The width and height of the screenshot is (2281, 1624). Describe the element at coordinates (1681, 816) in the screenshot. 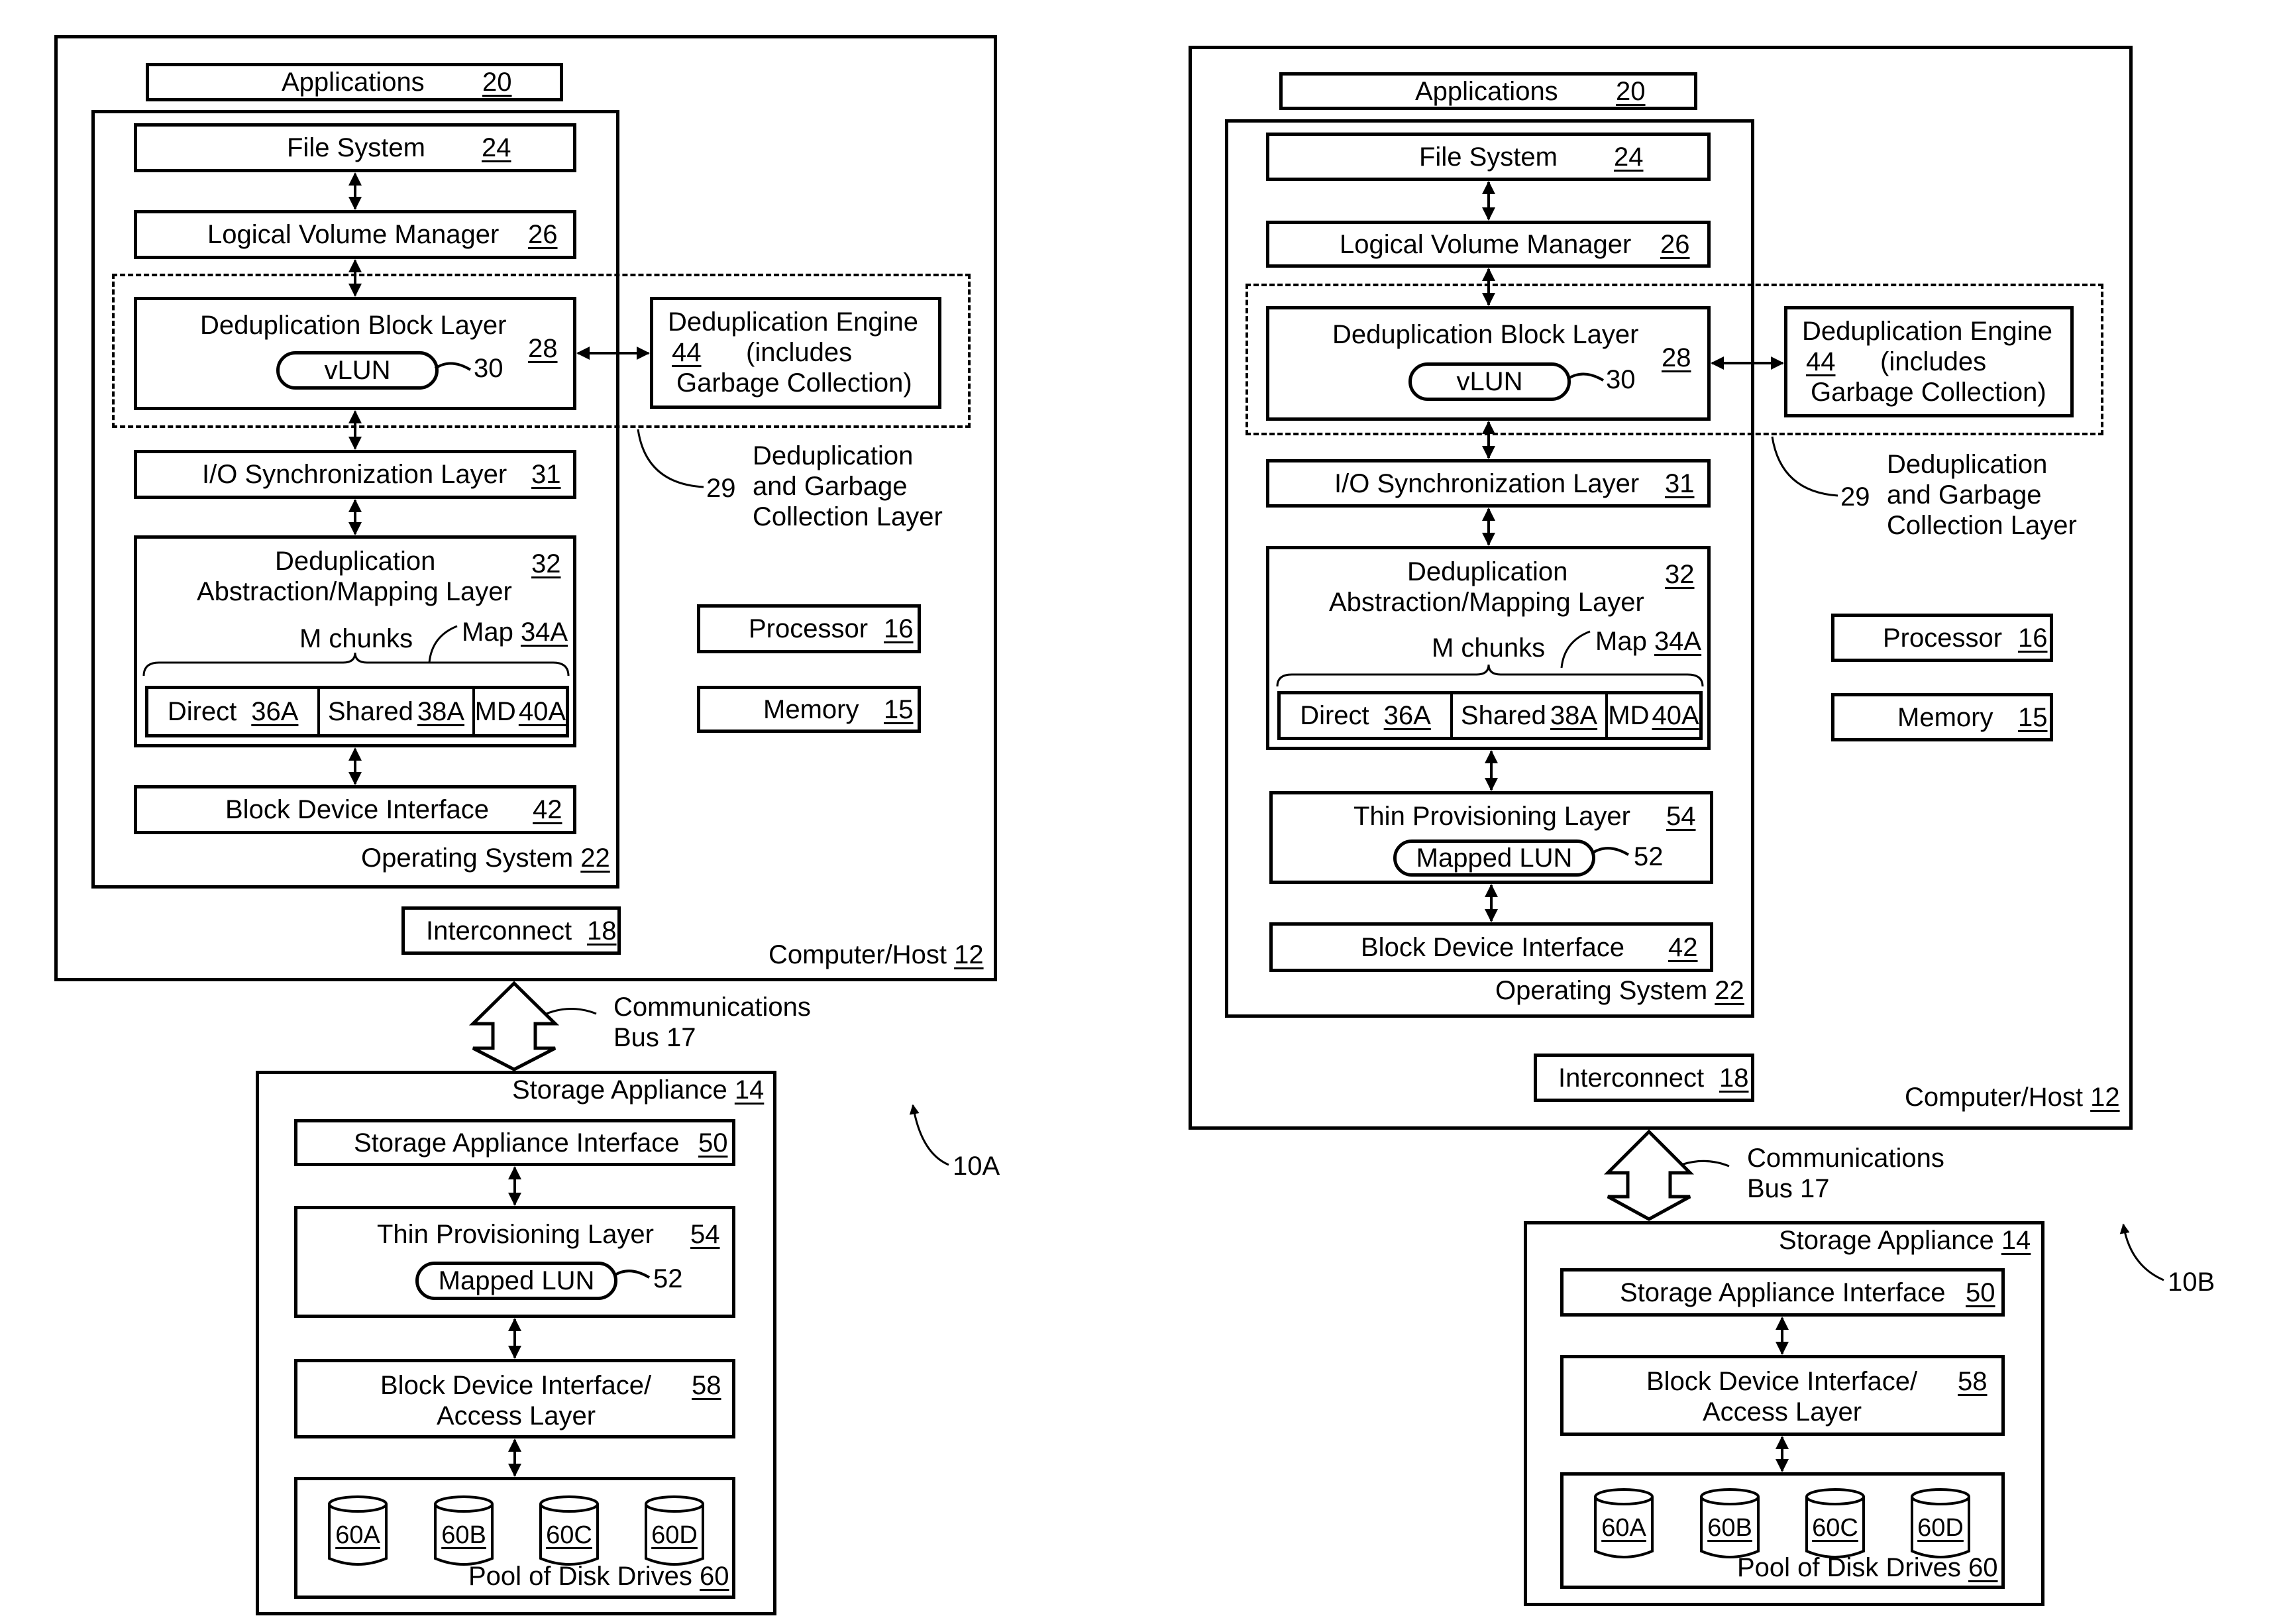

I see `thin-prov-ref: 54` at that location.